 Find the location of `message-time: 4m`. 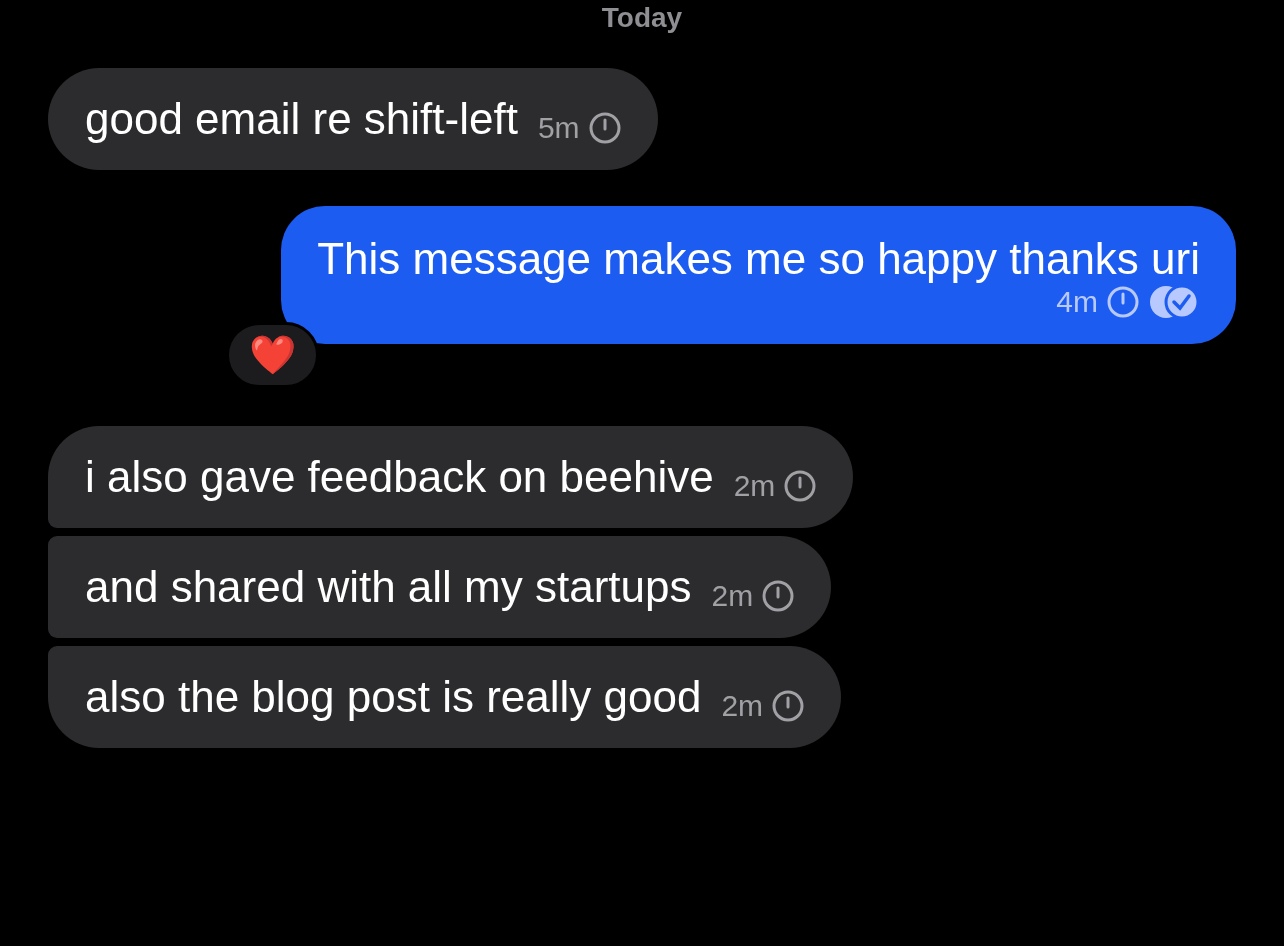

message-time: 4m is located at coordinates (1077, 302).